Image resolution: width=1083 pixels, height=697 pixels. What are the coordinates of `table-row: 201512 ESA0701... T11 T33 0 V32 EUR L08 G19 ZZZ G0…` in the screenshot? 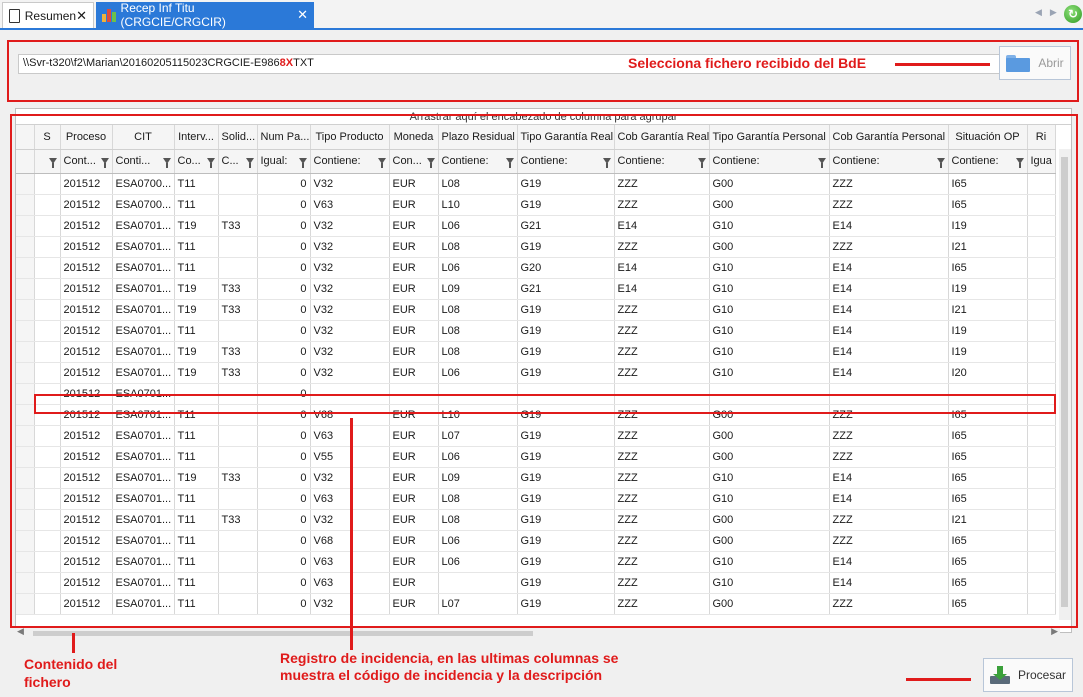 It's located at (536, 520).